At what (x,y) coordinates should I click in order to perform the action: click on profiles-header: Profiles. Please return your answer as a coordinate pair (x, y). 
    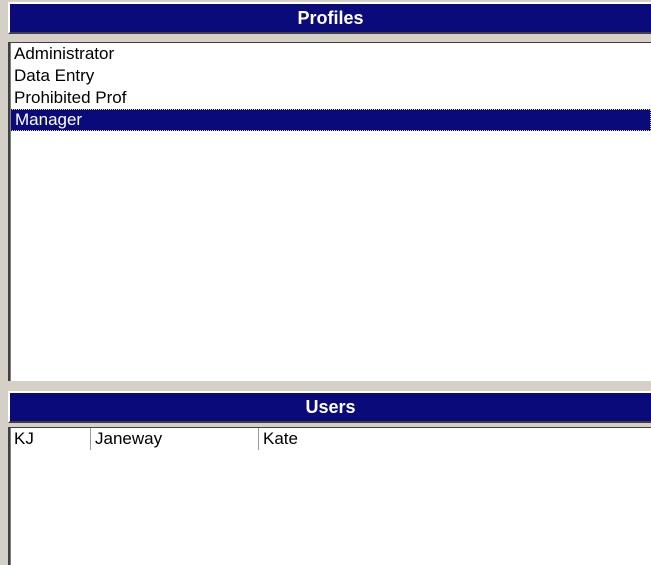
    Looking at the image, I should click on (329, 18).